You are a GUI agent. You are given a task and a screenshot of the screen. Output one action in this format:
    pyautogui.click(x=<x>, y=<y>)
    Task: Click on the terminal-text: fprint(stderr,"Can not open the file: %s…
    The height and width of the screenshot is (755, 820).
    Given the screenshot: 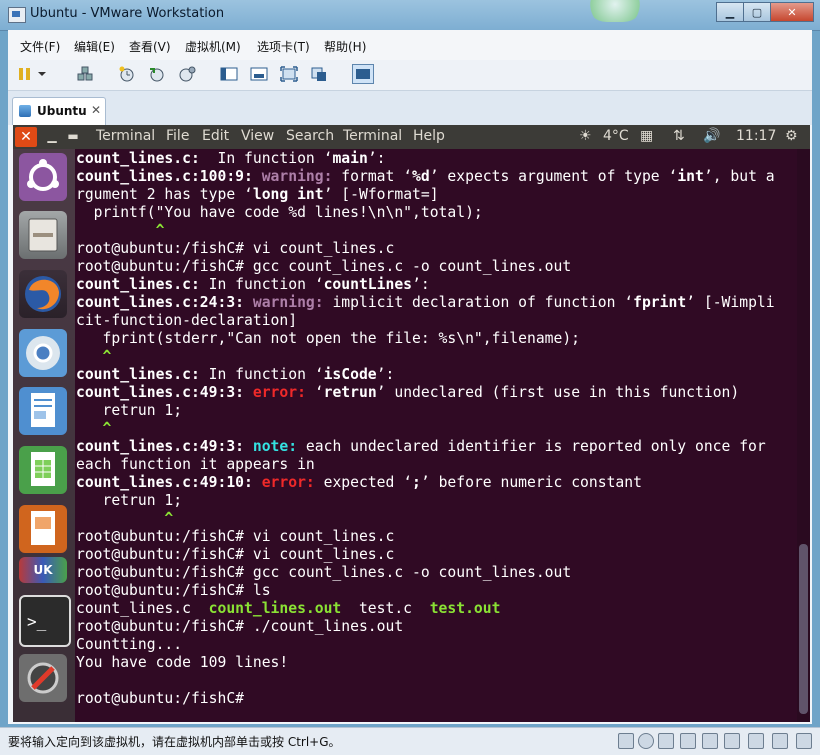 What is the action you would take?
    pyautogui.click(x=328, y=338)
    